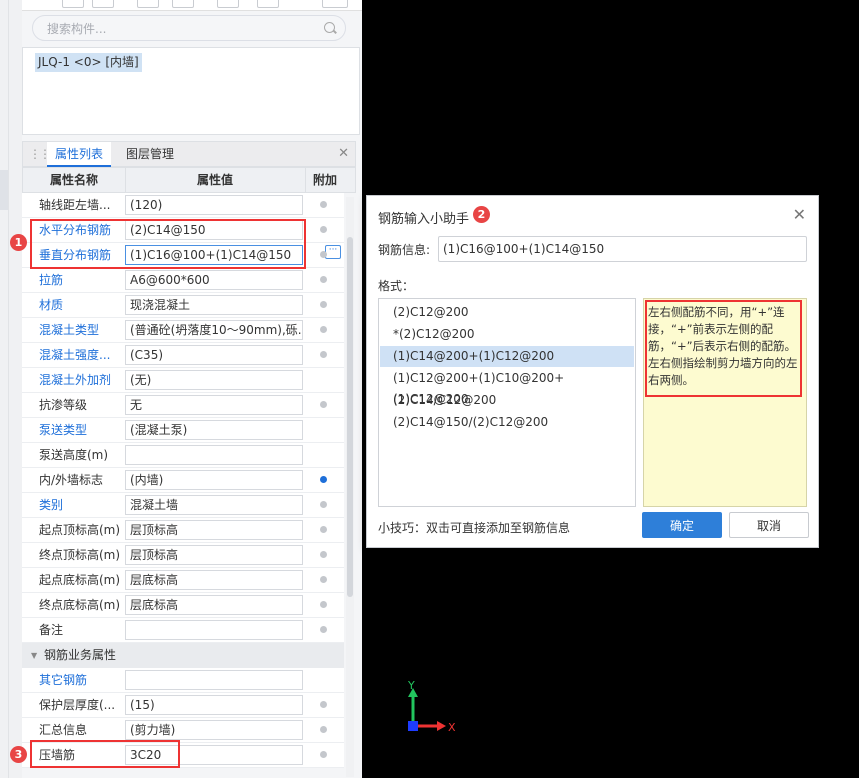 Image resolution: width=859 pixels, height=778 pixels. I want to click on table-row: 备注, so click(183, 630).